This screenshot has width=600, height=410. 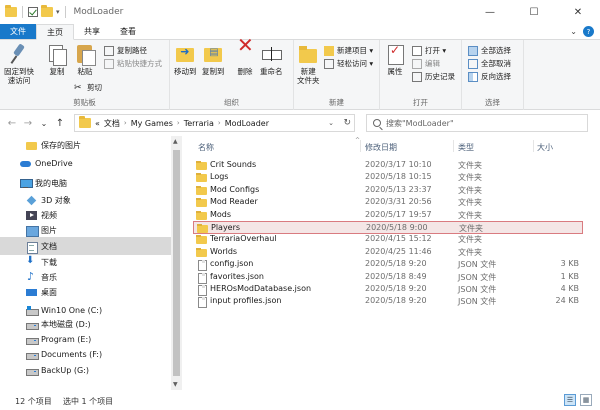 I want to click on properties-check-icon, so click(x=33, y=12).